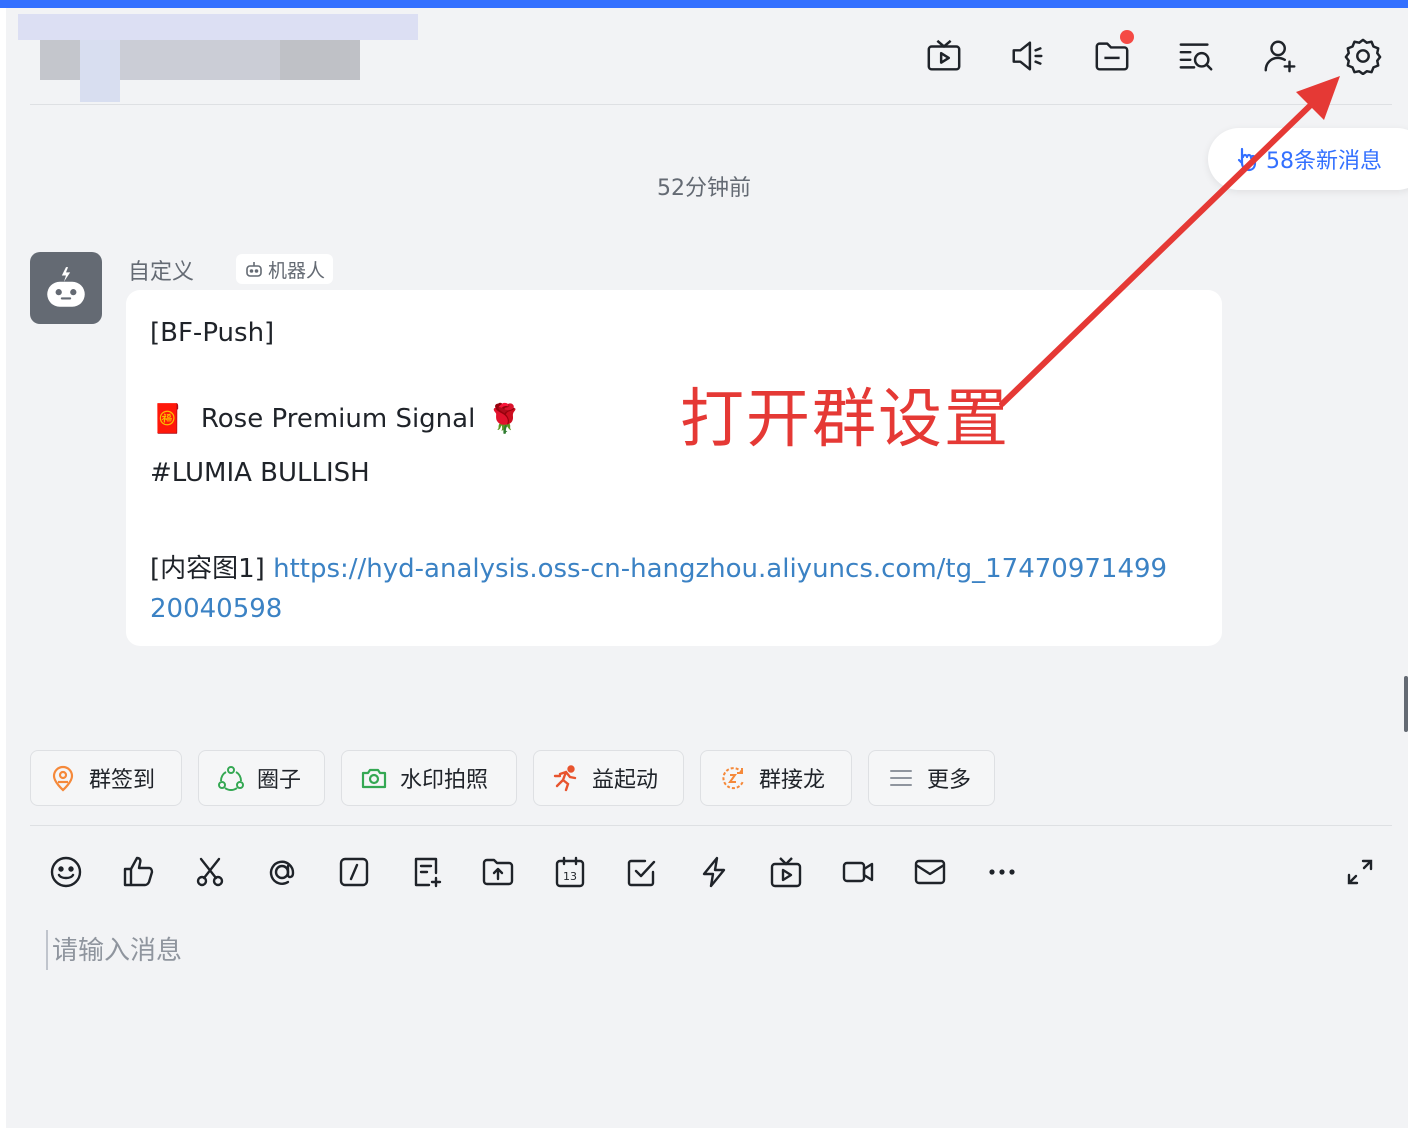 This screenshot has width=1408, height=1128. Describe the element at coordinates (498, 872) in the screenshot. I see `upload-file-icon` at that location.